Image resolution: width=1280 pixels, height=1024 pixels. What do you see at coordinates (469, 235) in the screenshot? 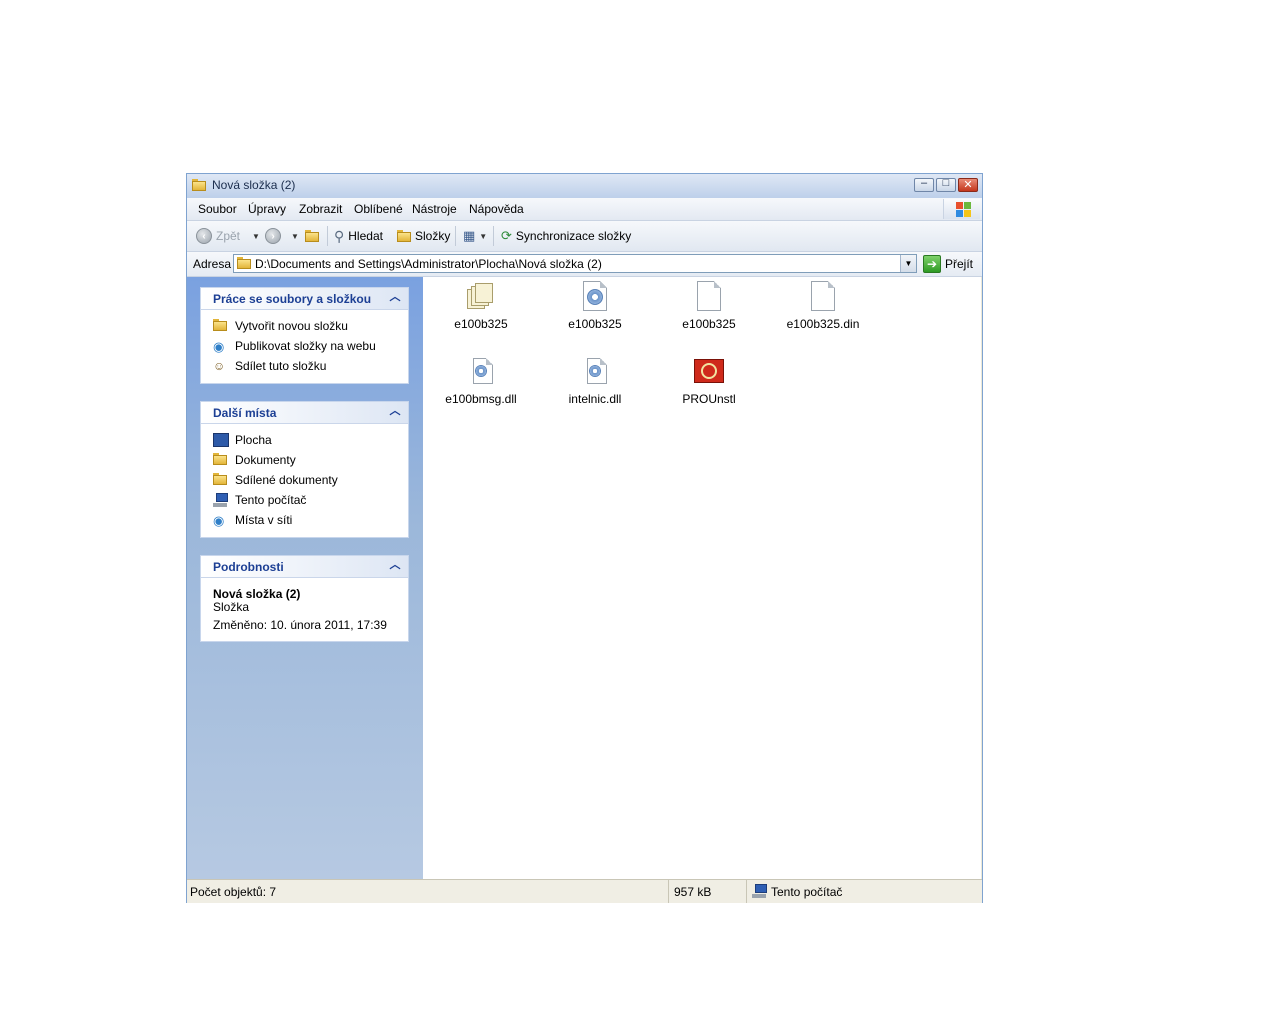
I see `views-icon: ▦` at bounding box center [469, 235].